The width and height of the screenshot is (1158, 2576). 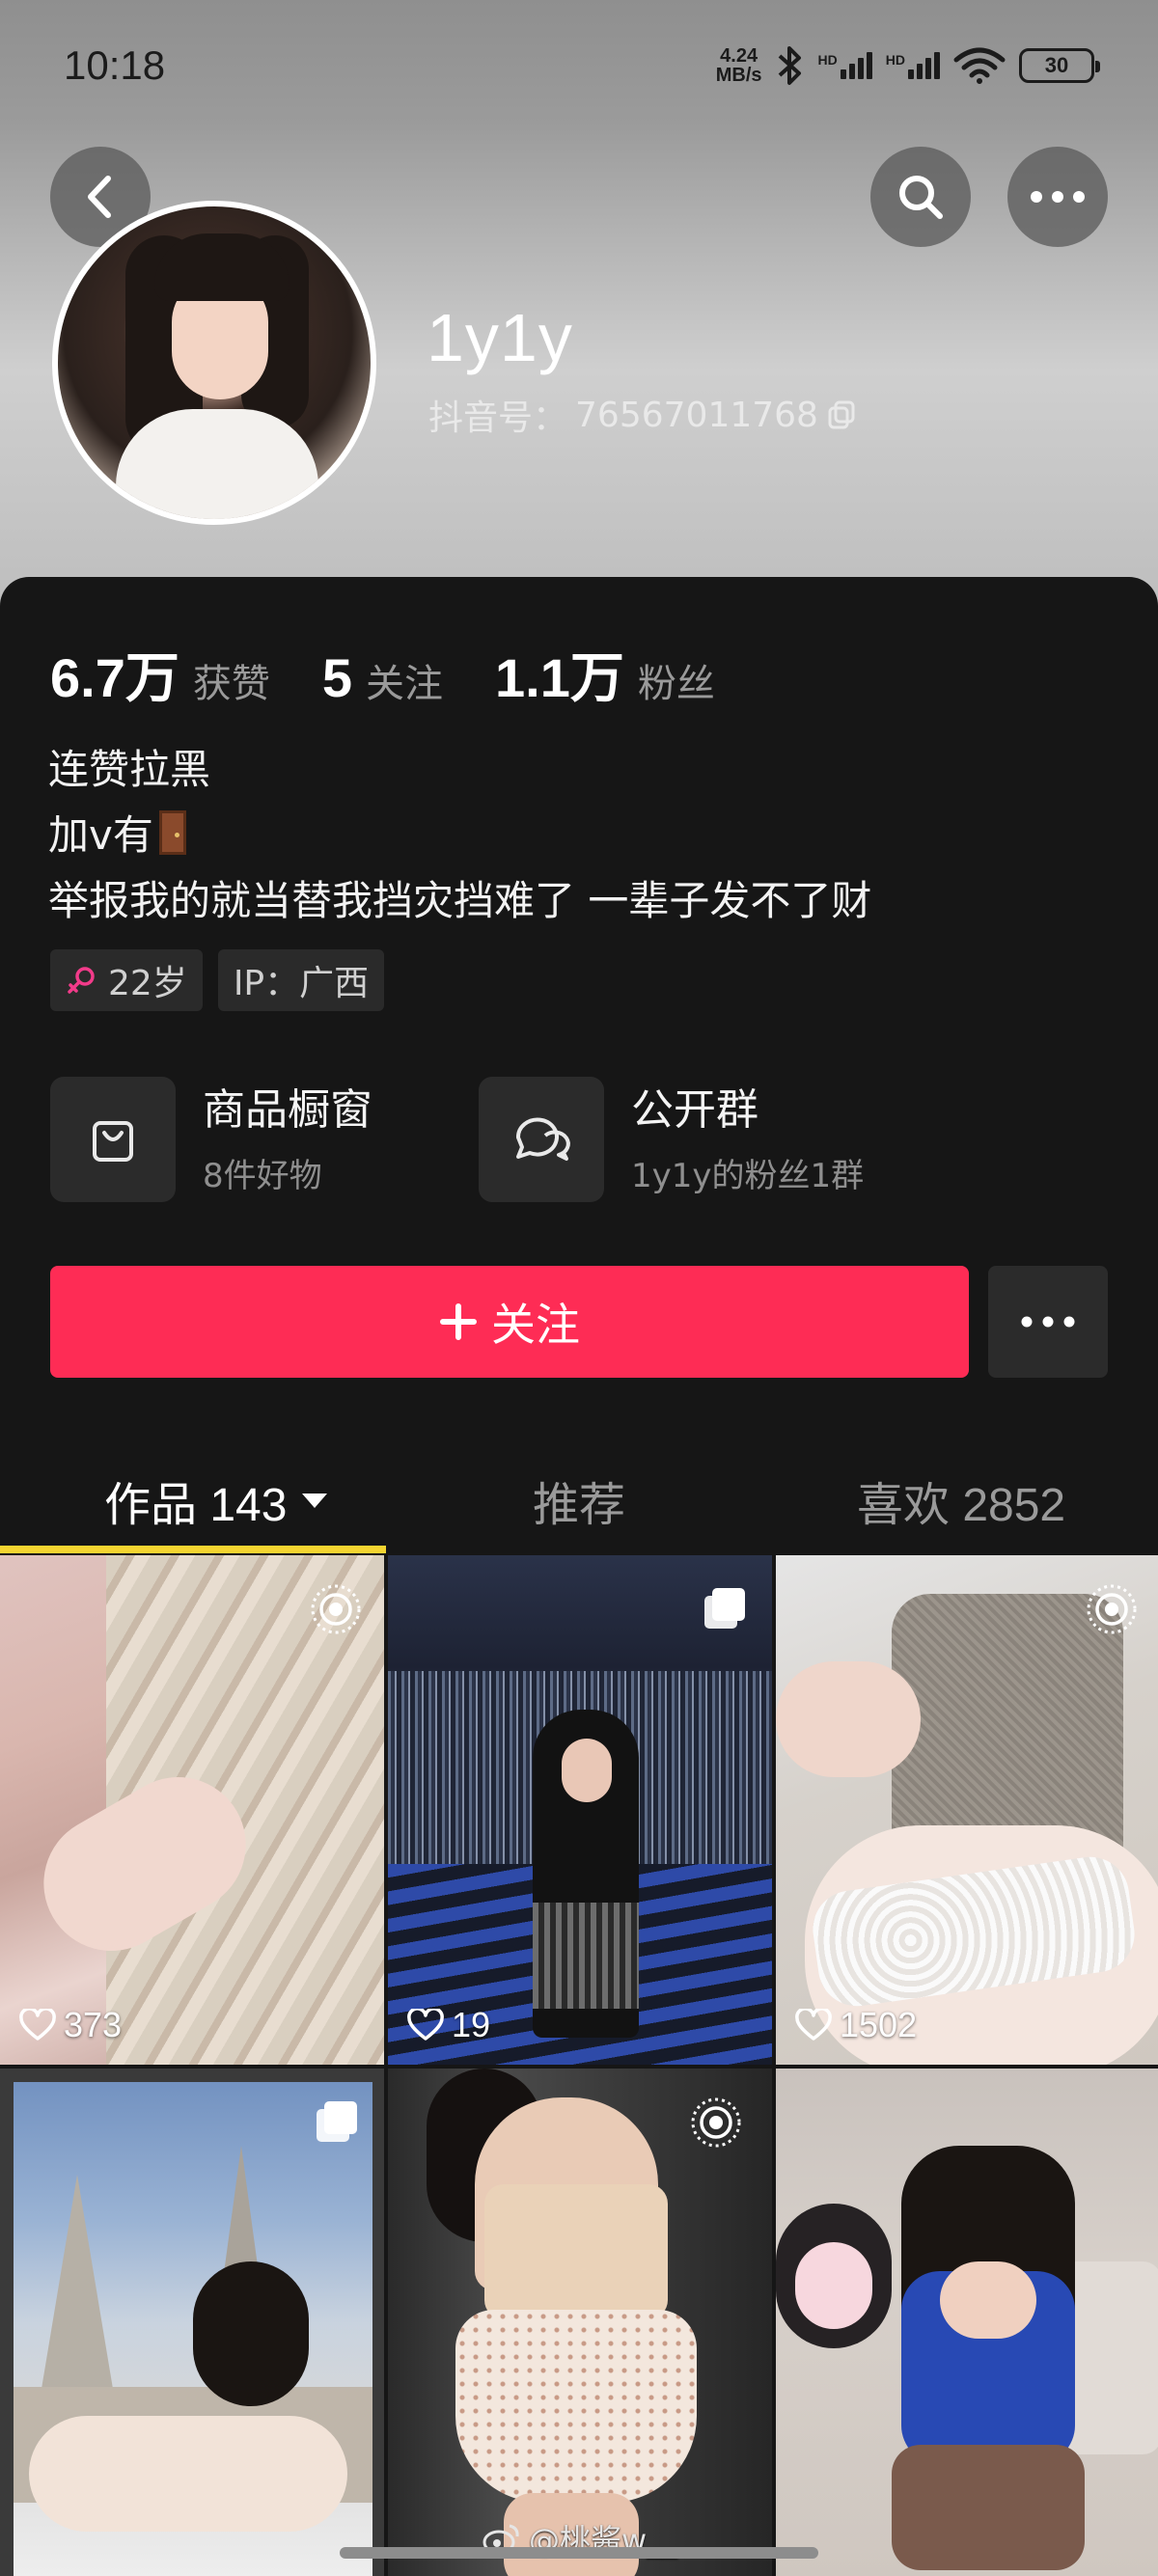 What do you see at coordinates (845, 65) in the screenshot?
I see `signal-1-icon: HD` at bounding box center [845, 65].